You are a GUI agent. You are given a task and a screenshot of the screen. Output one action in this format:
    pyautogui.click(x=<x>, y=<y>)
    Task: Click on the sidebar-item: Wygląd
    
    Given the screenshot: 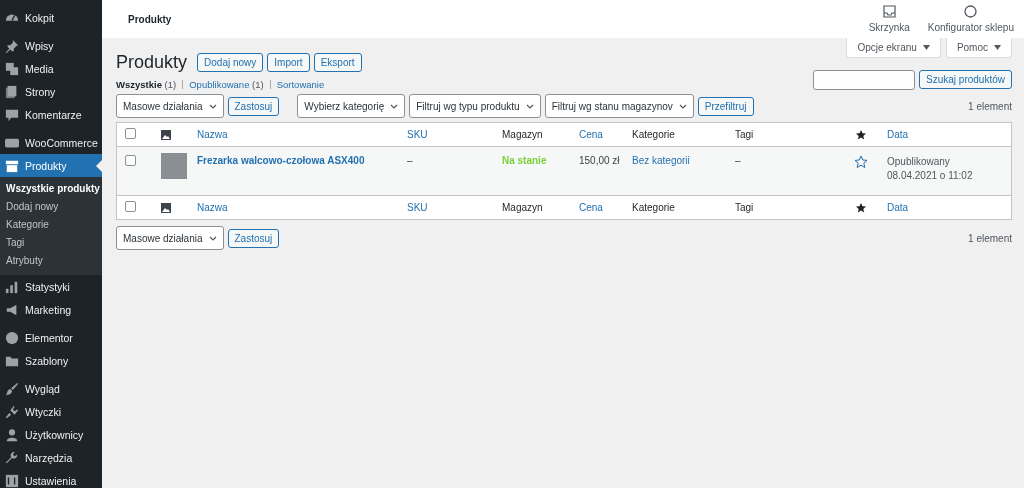 What is the action you would take?
    pyautogui.click(x=51, y=388)
    